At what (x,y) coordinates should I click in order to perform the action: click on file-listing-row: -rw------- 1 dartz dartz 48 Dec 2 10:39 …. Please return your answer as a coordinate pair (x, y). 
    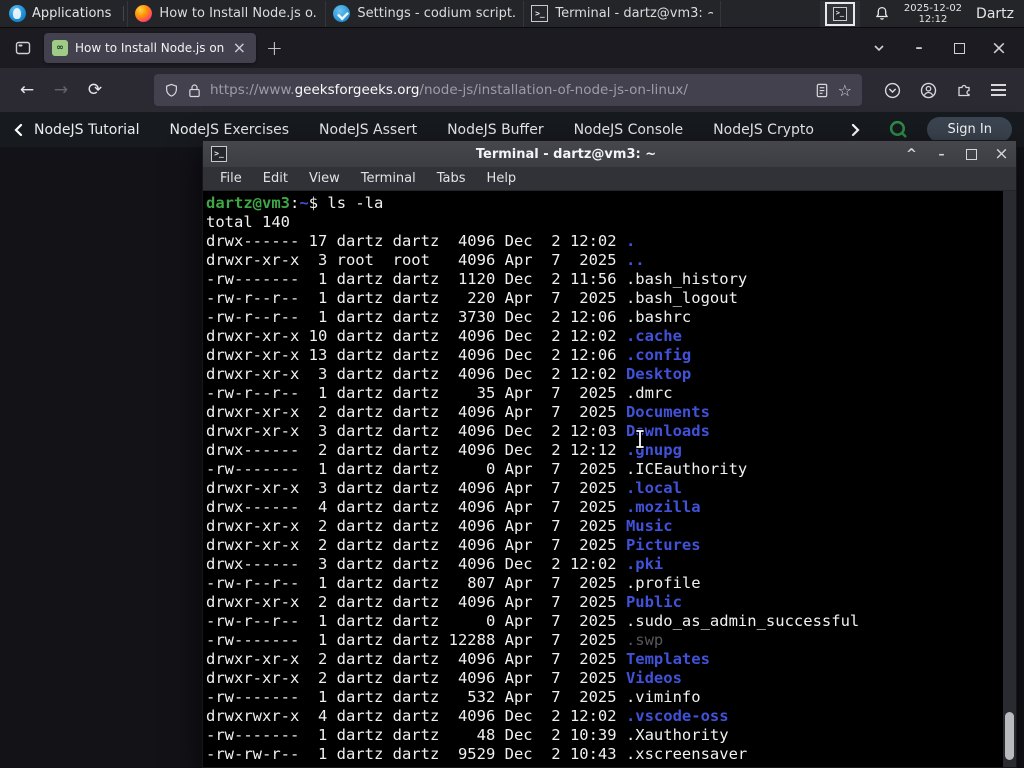
    Looking at the image, I should click on (603, 735).